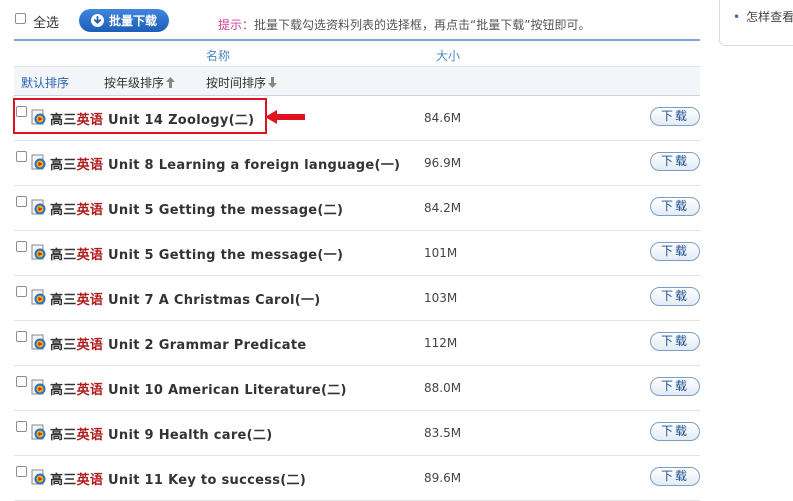 Image resolution: width=793 pixels, height=501 pixels. I want to click on file-title: Unit 11 Key to success(二), so click(207, 480).